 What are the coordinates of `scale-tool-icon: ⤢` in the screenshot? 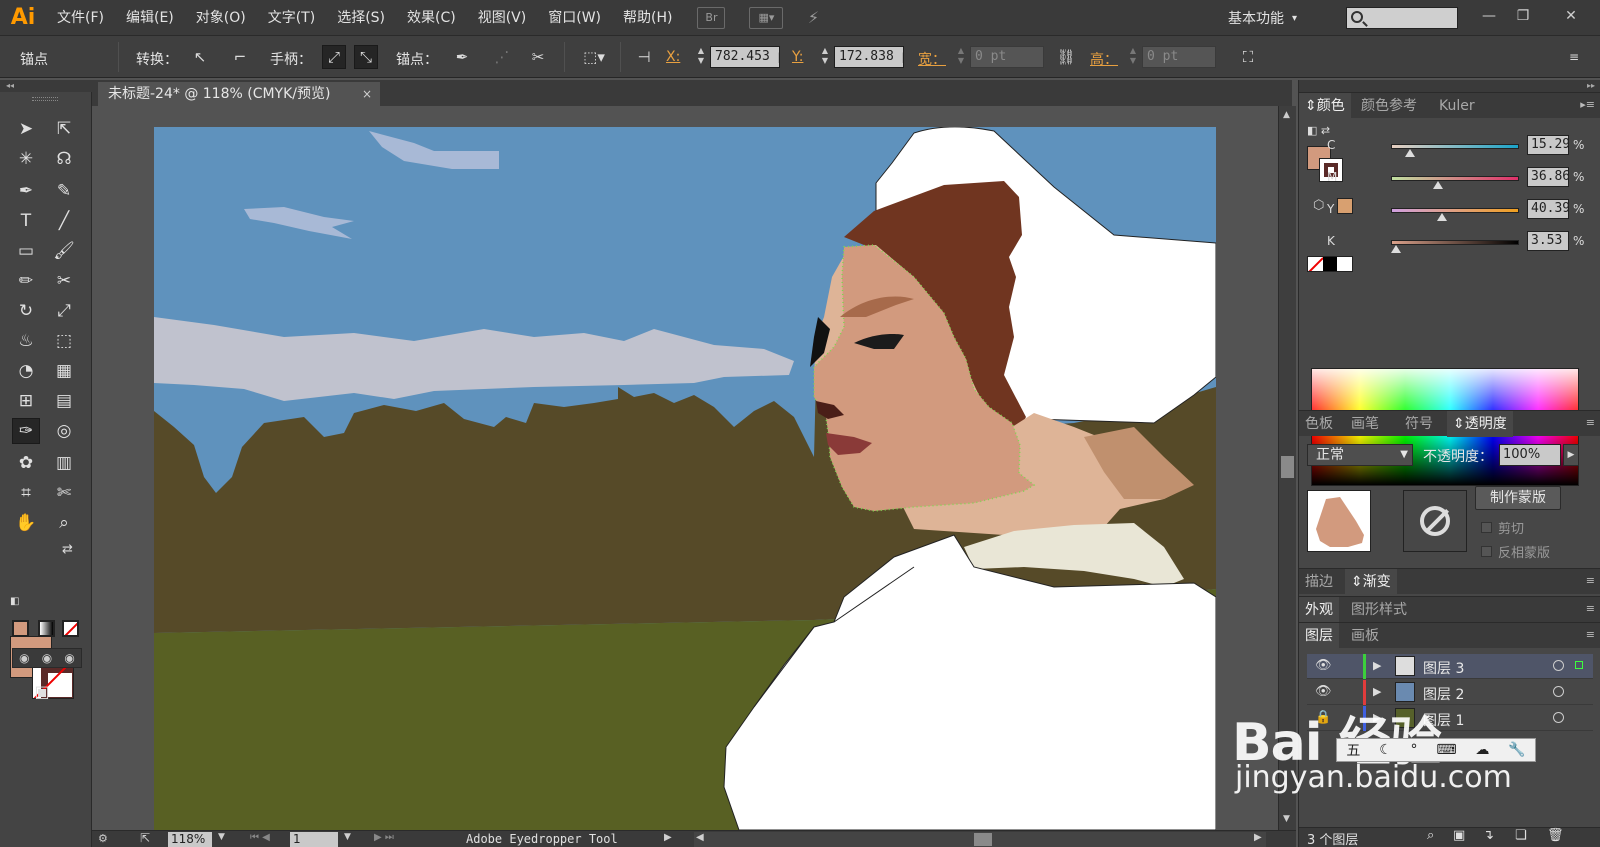 It's located at (64, 311).